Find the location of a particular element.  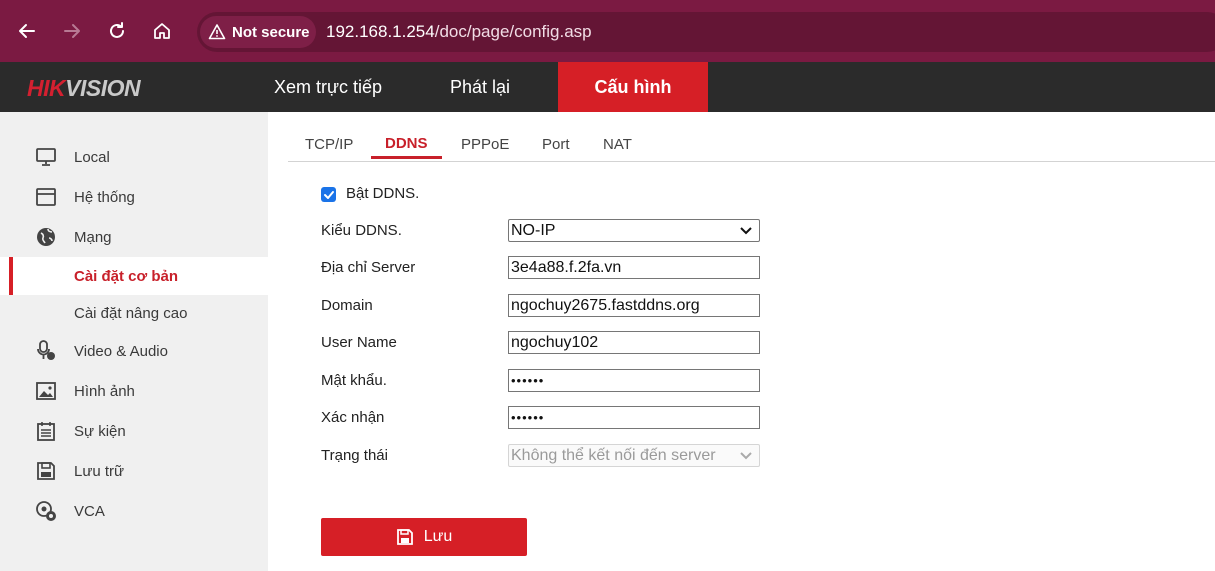

event-icon is located at coordinates (46, 431).